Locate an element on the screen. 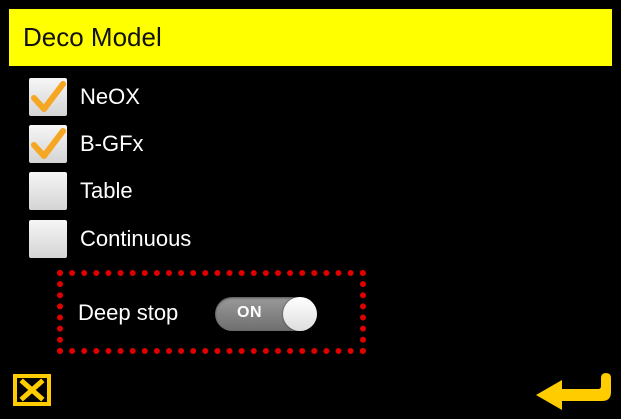 The width and height of the screenshot is (621, 419). option-table: Table is located at coordinates (81, 191).